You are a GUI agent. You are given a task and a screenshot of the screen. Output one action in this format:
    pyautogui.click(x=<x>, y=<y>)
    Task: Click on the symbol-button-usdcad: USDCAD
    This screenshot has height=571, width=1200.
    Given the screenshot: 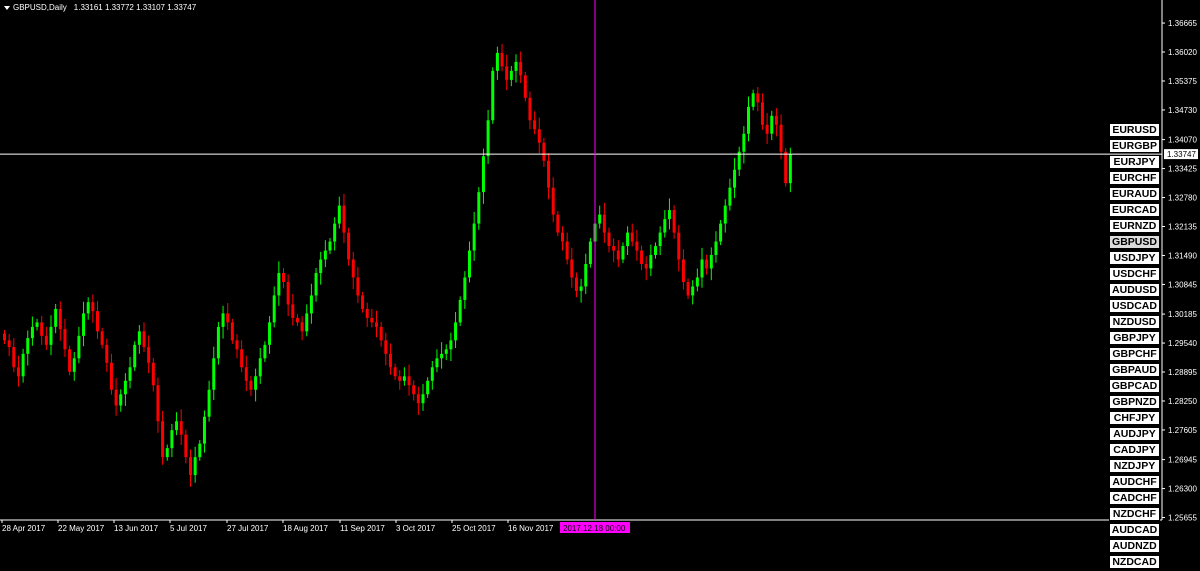 What is the action you would take?
    pyautogui.click(x=1134, y=306)
    